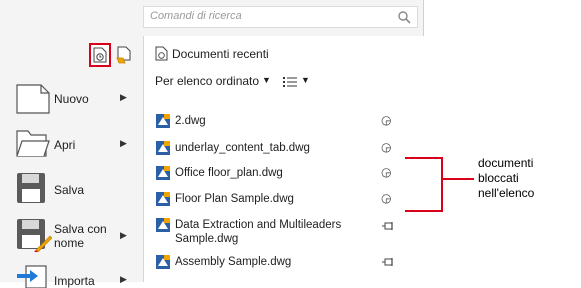 This screenshot has width=581, height=288. I want to click on menu-item-label: Salva, so click(69, 190).